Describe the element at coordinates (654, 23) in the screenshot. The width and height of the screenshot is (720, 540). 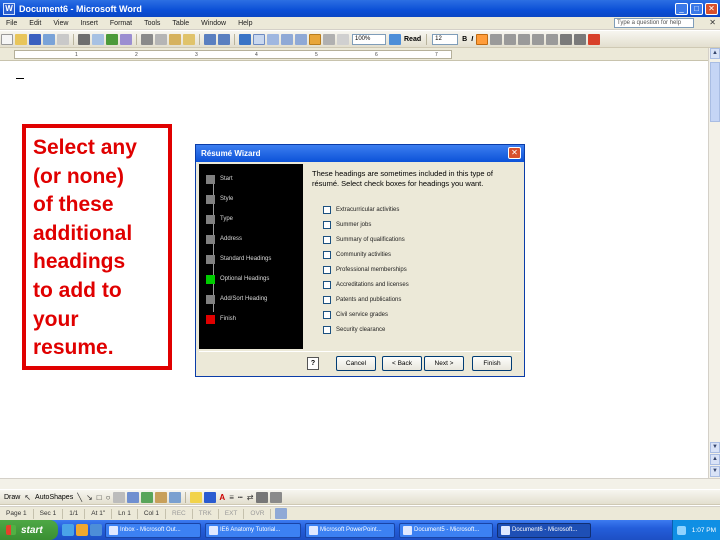
I see `help-question-input: Type a question for help` at that location.